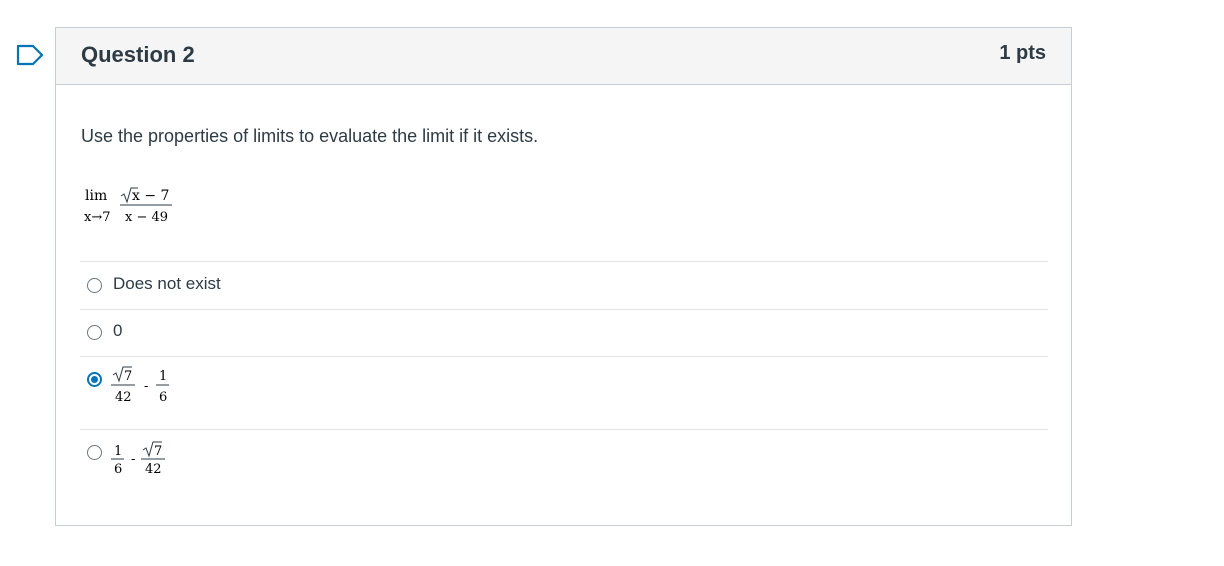 The height and width of the screenshot is (566, 1224). I want to click on bookmark-flag-icon, so click(30, 55).